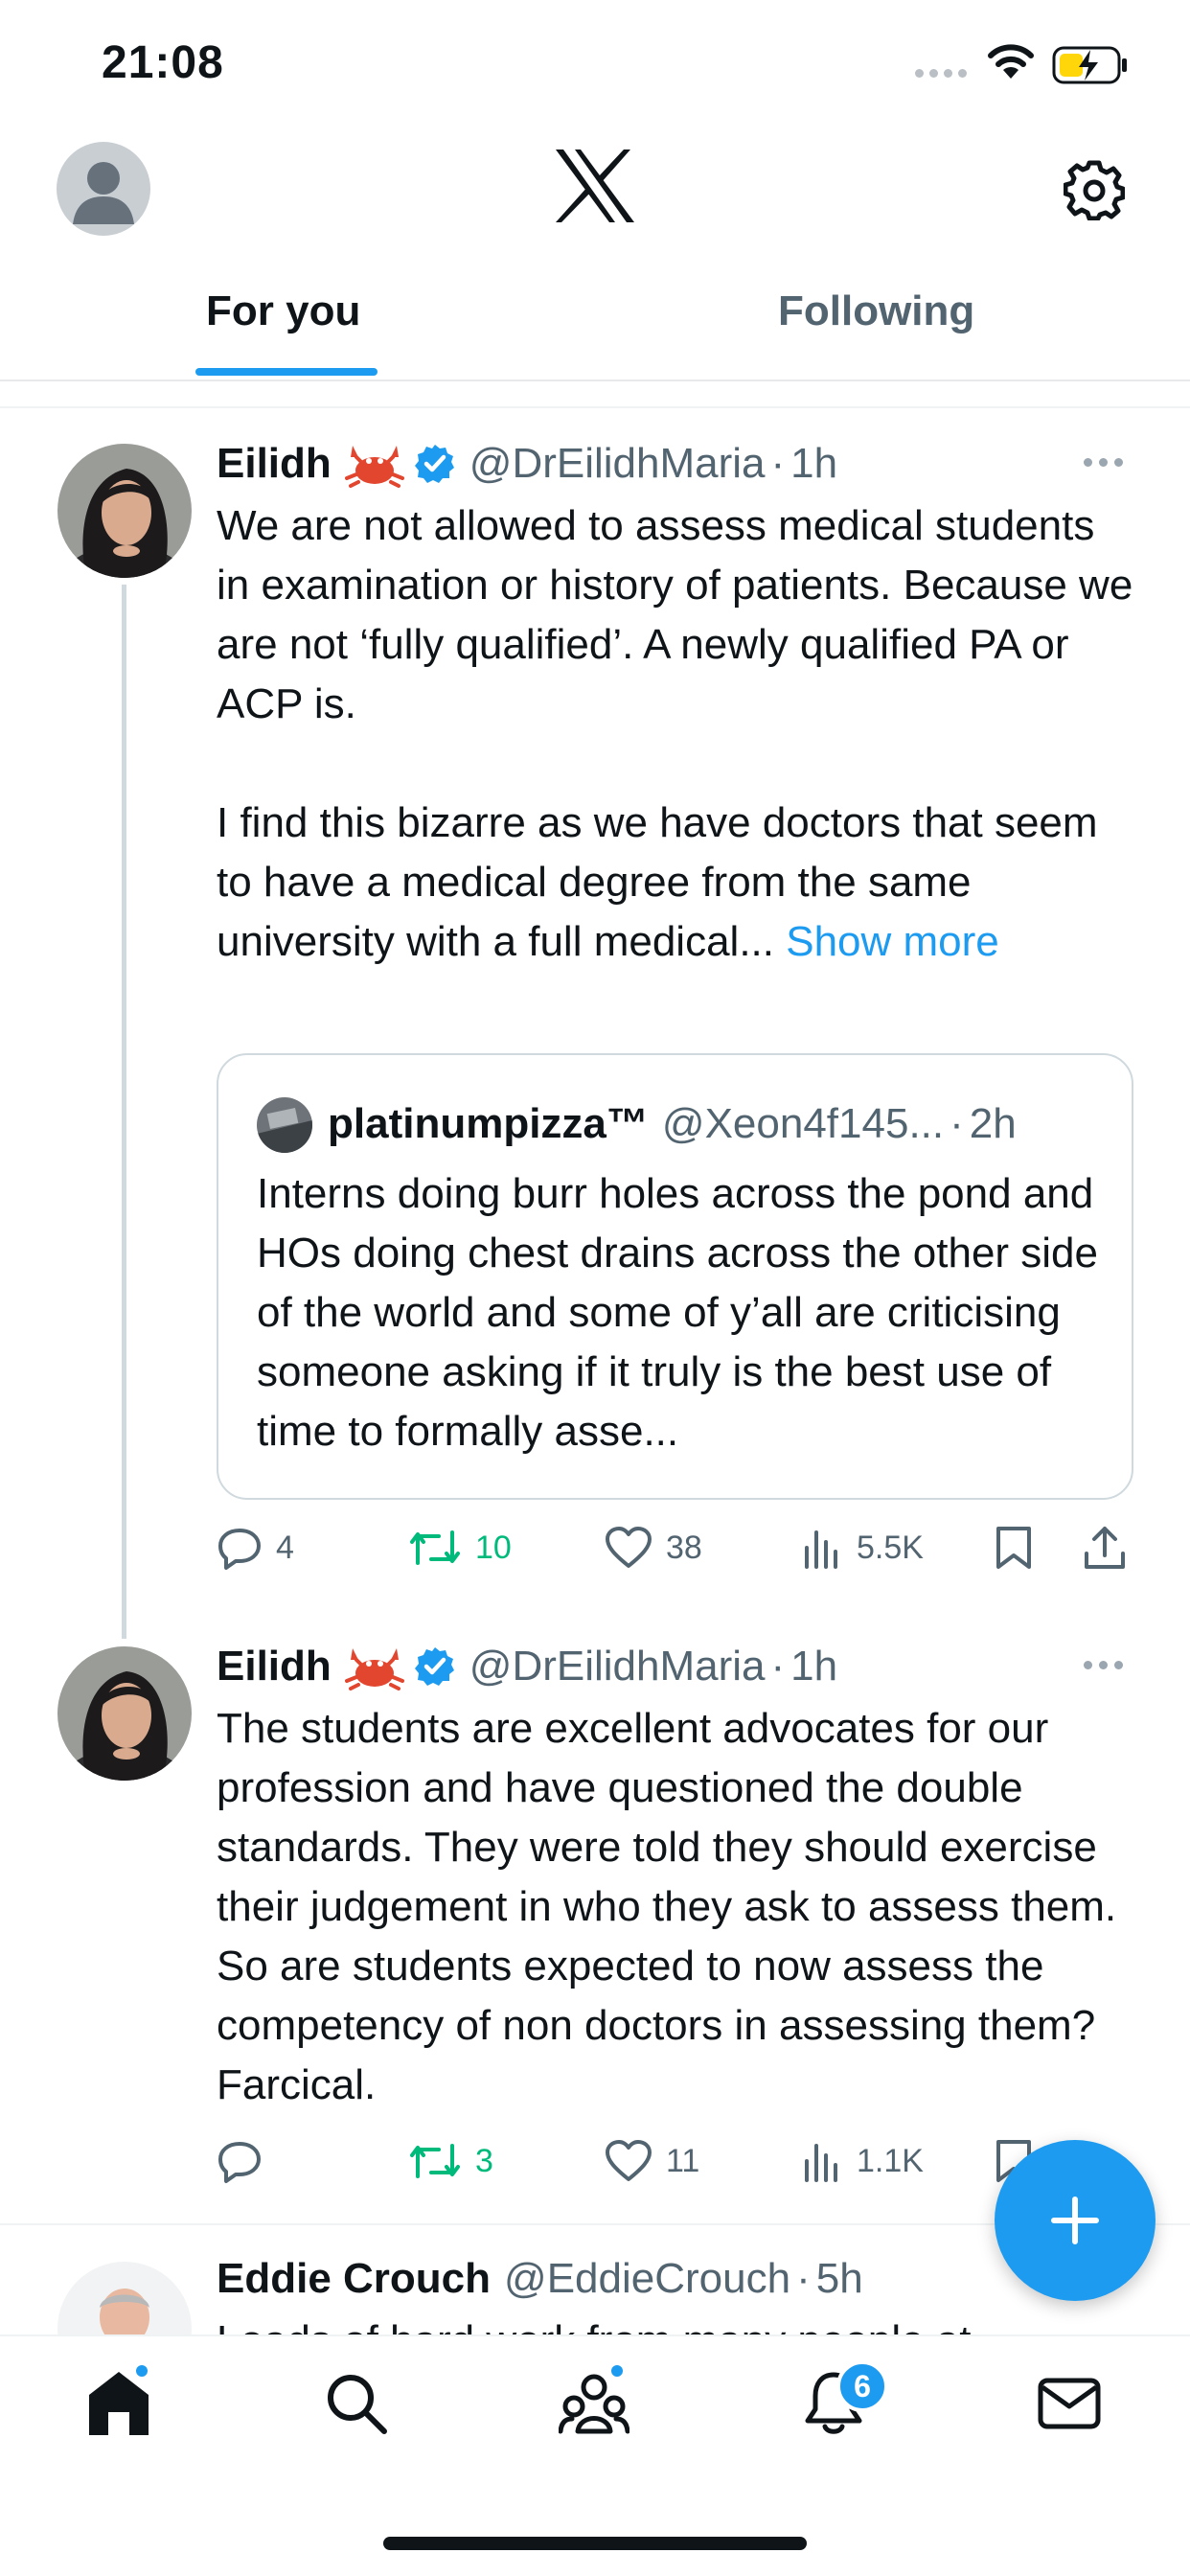 The height and width of the screenshot is (2576, 1190). I want to click on thread-connector-line, so click(124, 1112).